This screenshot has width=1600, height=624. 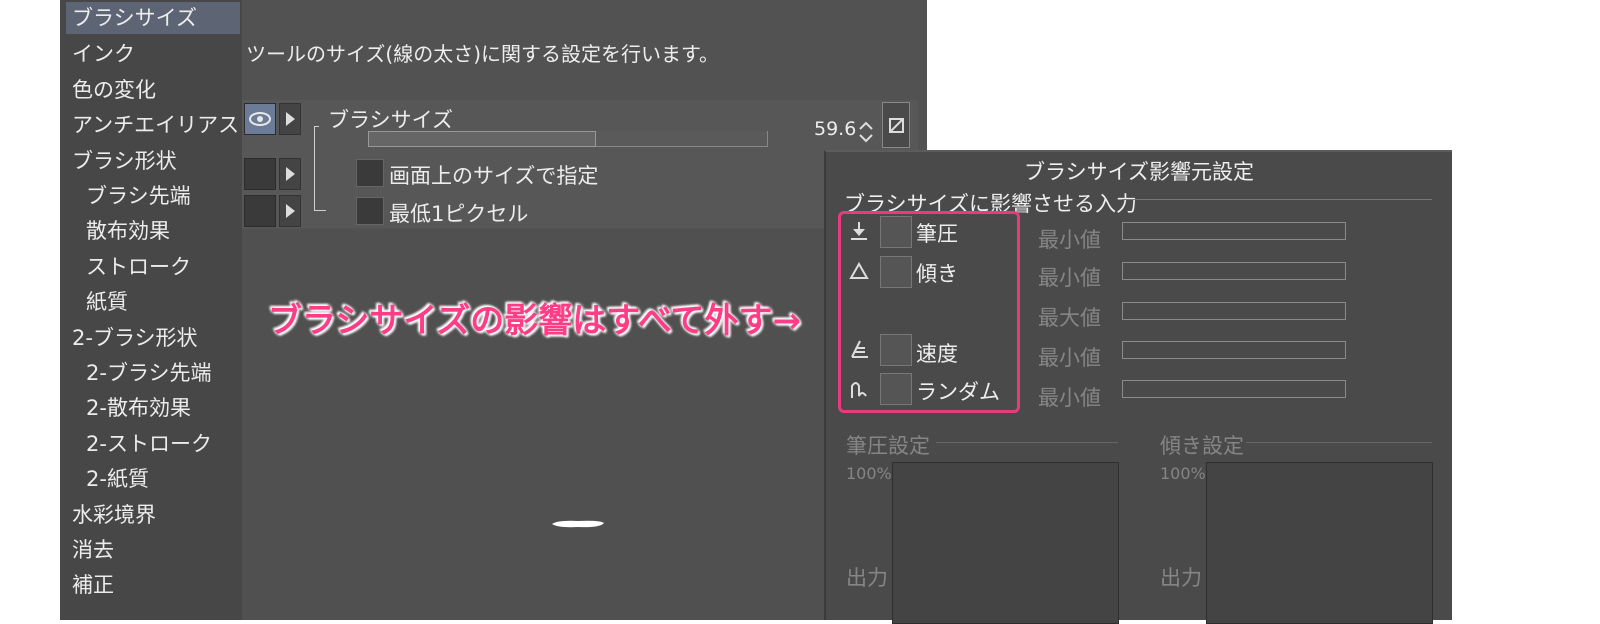 I want to click on settings-area: ブラシサイズ 59.6 画面上のサイズで指定 最低1ピクセル, so click(x=580, y=164).